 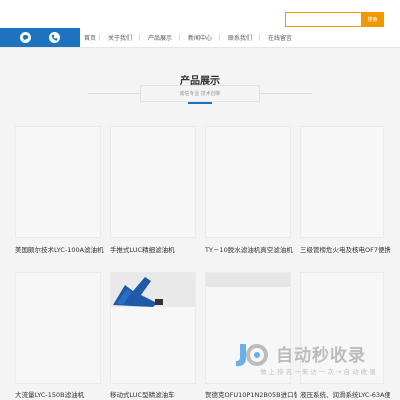 What do you see at coordinates (120, 37) in the screenshot?
I see `nav-item-about: 关于我们` at bounding box center [120, 37].